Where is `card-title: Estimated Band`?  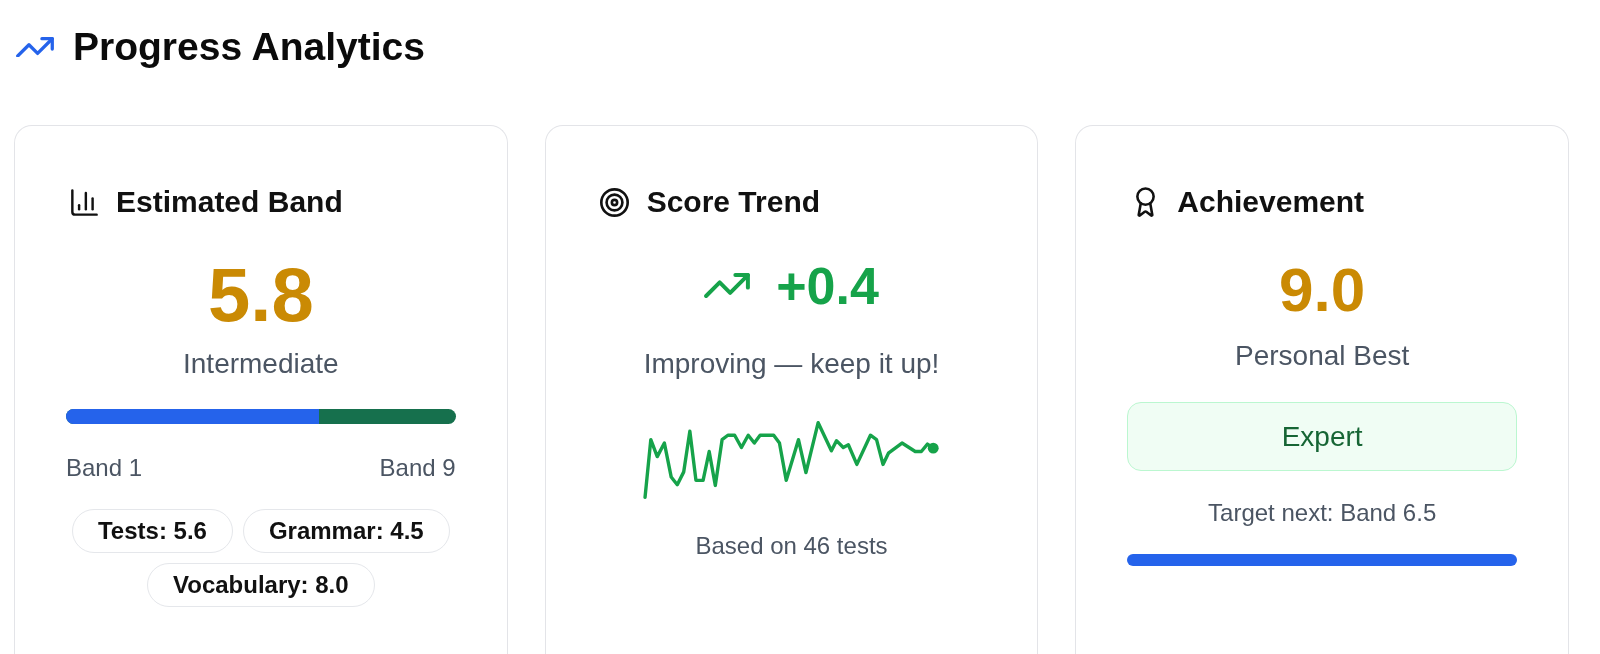 card-title: Estimated Band is located at coordinates (229, 202).